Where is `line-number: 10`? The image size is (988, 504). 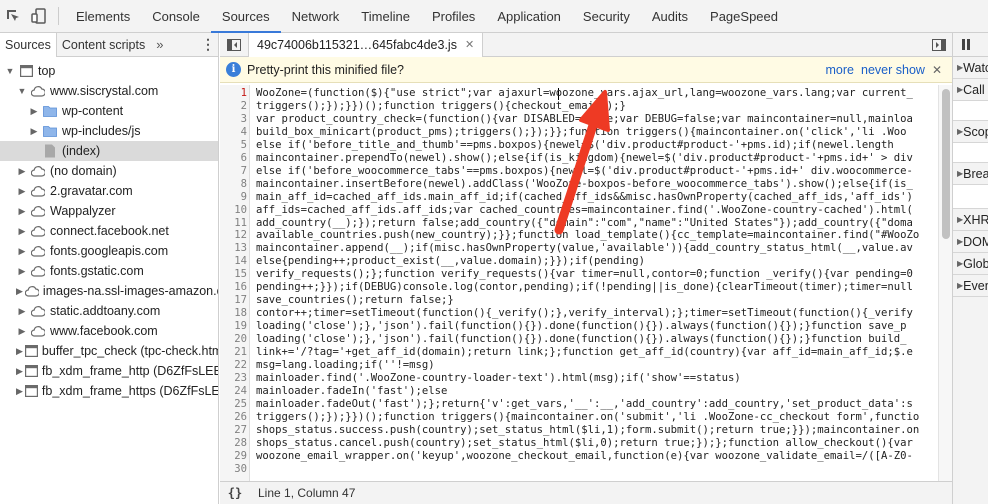 line-number: 10 is located at coordinates (233, 210).